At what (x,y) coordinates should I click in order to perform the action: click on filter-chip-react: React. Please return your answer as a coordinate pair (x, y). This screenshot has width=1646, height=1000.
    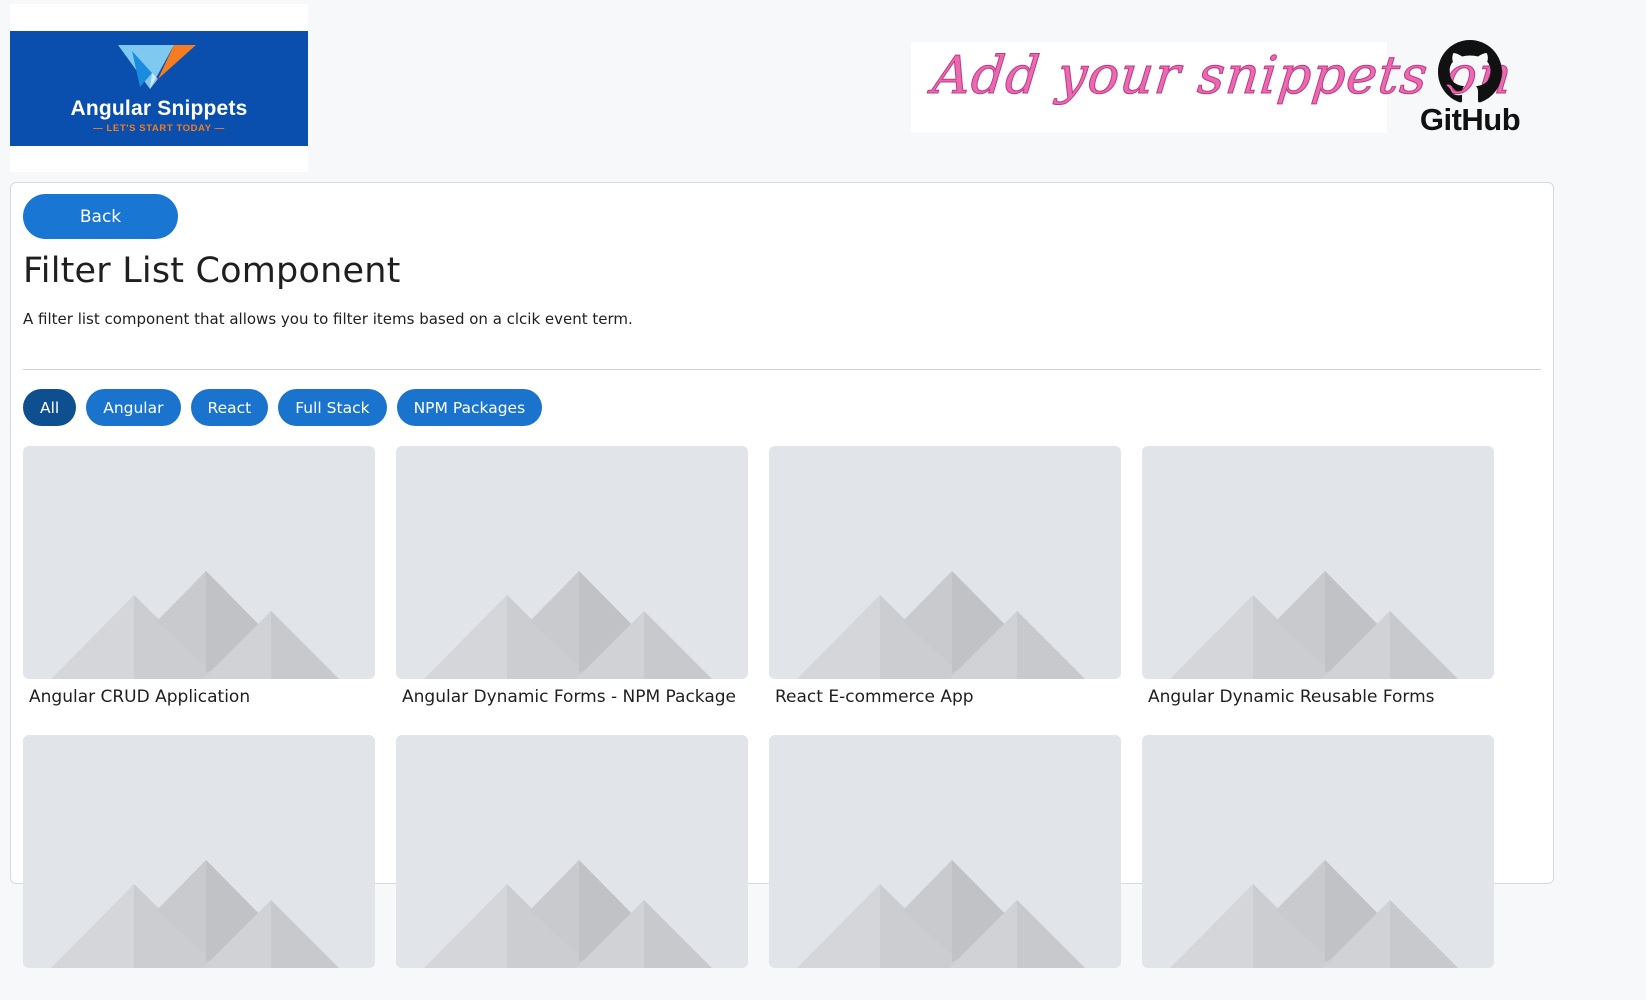
    Looking at the image, I should click on (229, 407).